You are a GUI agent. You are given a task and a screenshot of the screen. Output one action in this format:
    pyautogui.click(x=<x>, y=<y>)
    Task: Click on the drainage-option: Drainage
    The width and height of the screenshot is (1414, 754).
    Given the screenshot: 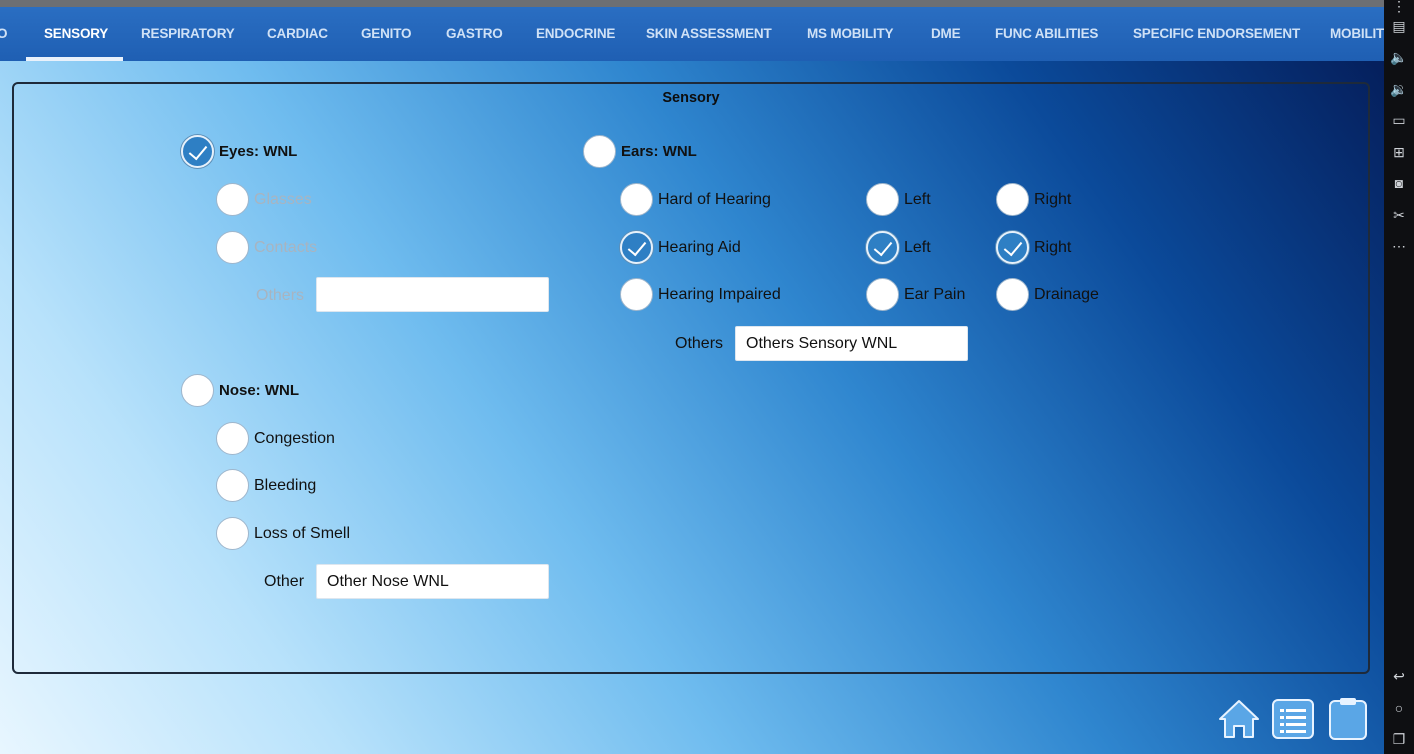 What is the action you would take?
    pyautogui.click(x=1047, y=294)
    